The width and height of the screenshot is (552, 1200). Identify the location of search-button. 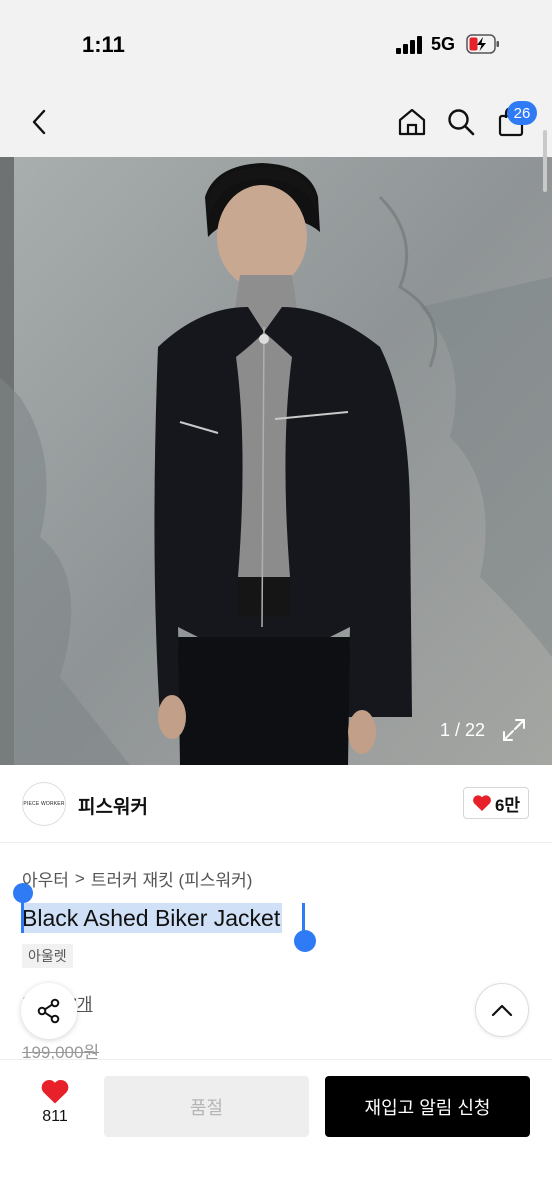
(461, 122).